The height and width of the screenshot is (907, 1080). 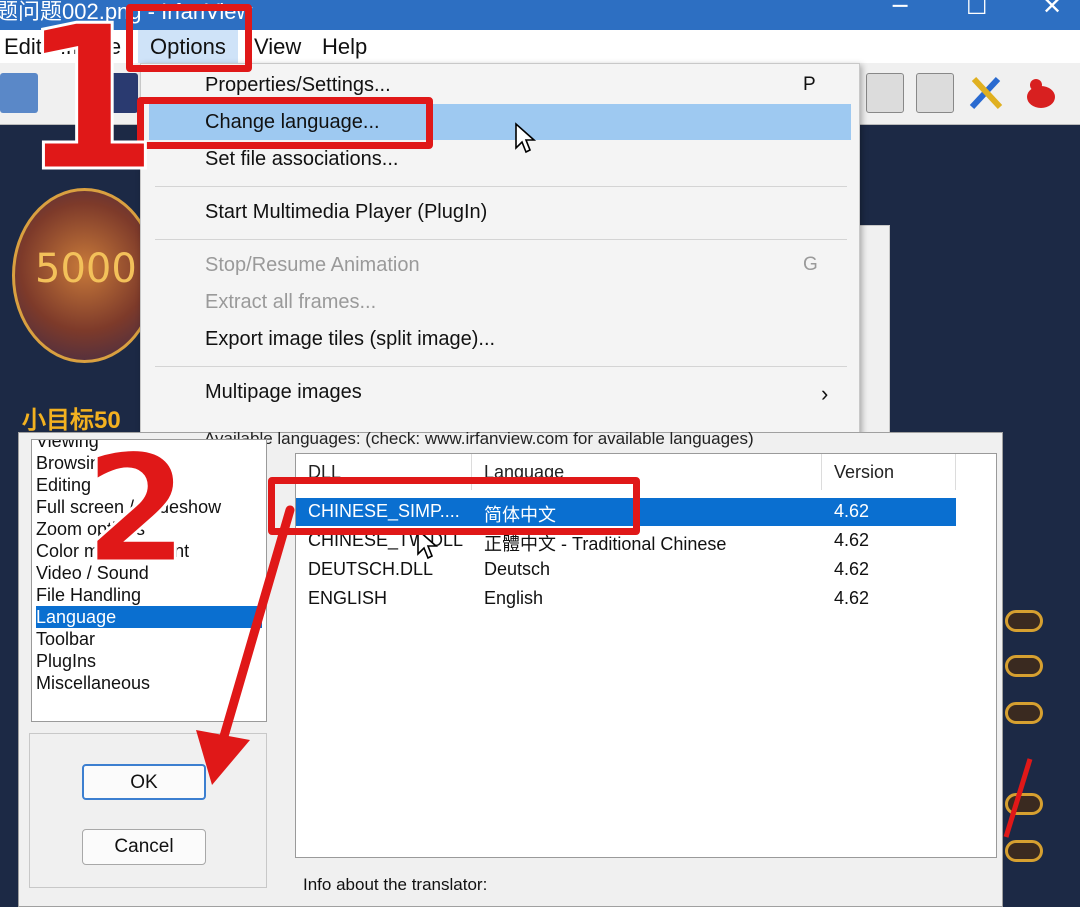 I want to click on close-button: ✕, so click(x=1052, y=10).